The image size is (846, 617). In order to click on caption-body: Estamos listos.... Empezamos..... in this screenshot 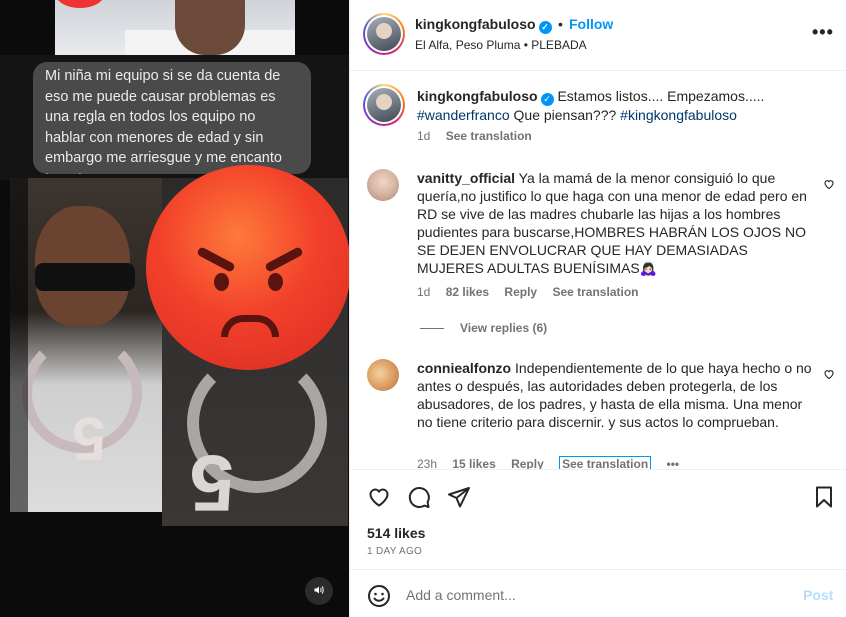, I will do `click(661, 96)`.